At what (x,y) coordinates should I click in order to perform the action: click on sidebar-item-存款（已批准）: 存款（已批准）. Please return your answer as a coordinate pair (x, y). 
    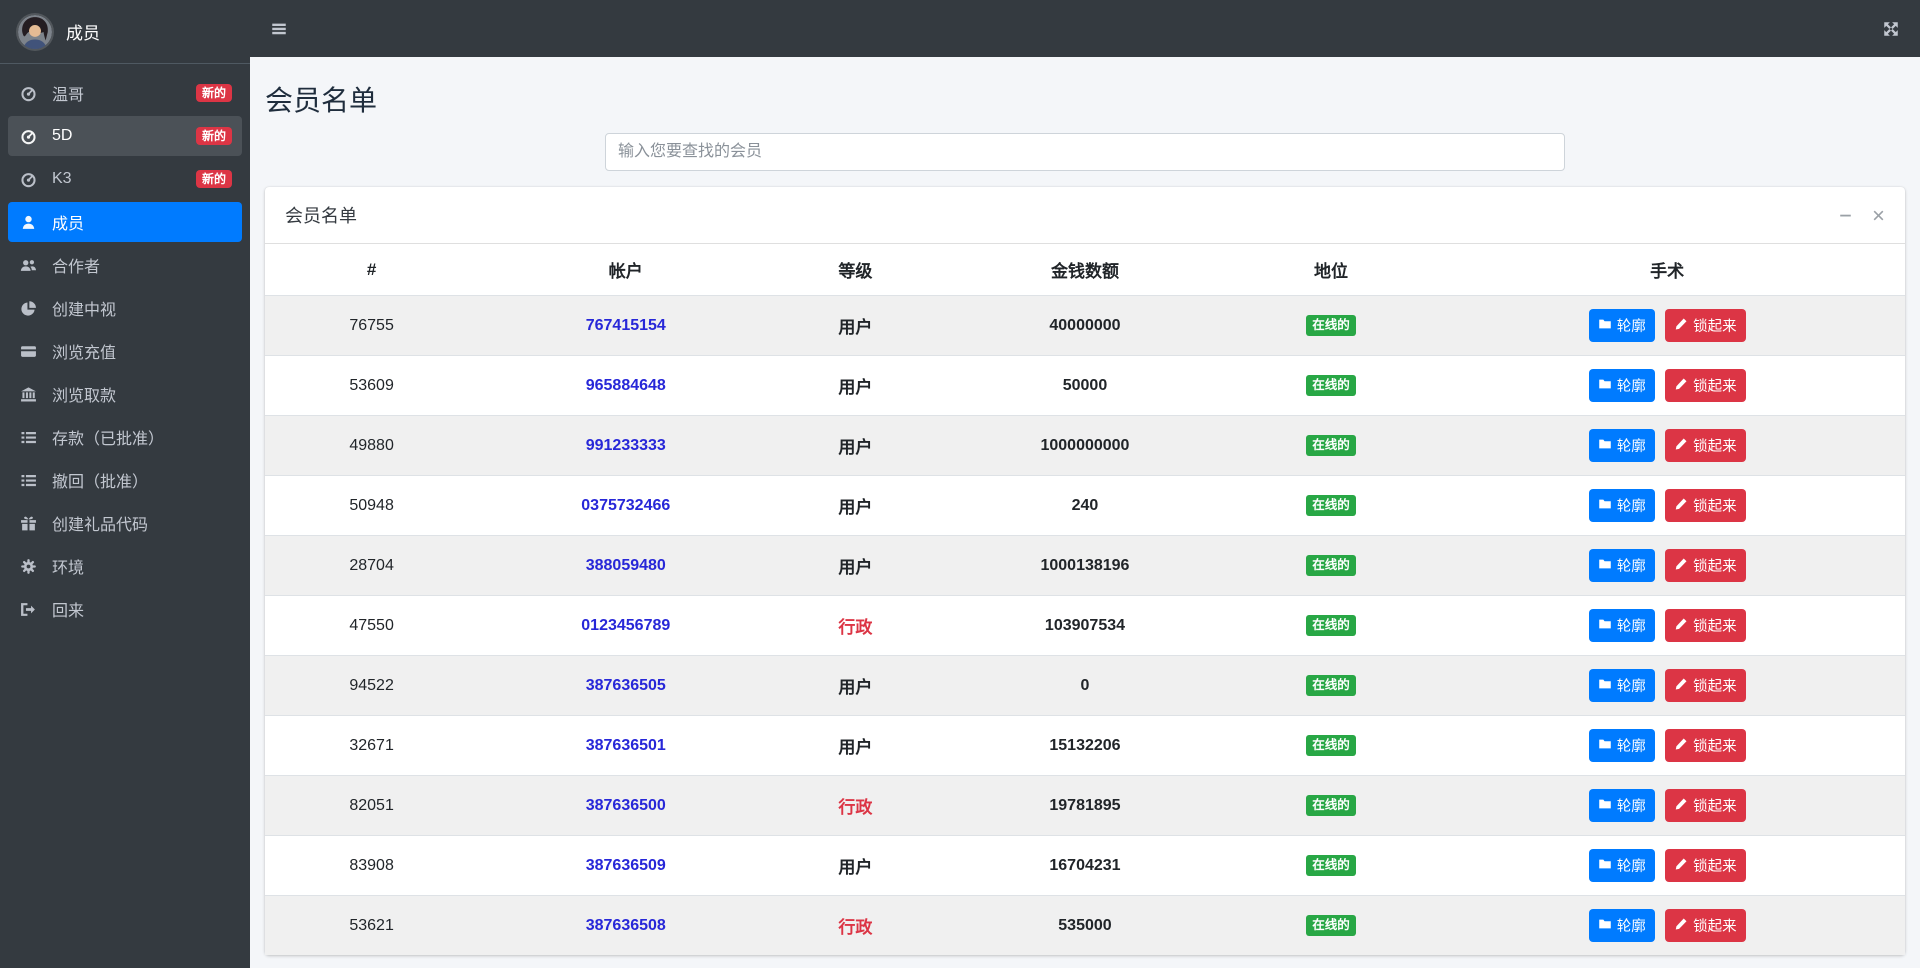
    Looking at the image, I should click on (125, 437).